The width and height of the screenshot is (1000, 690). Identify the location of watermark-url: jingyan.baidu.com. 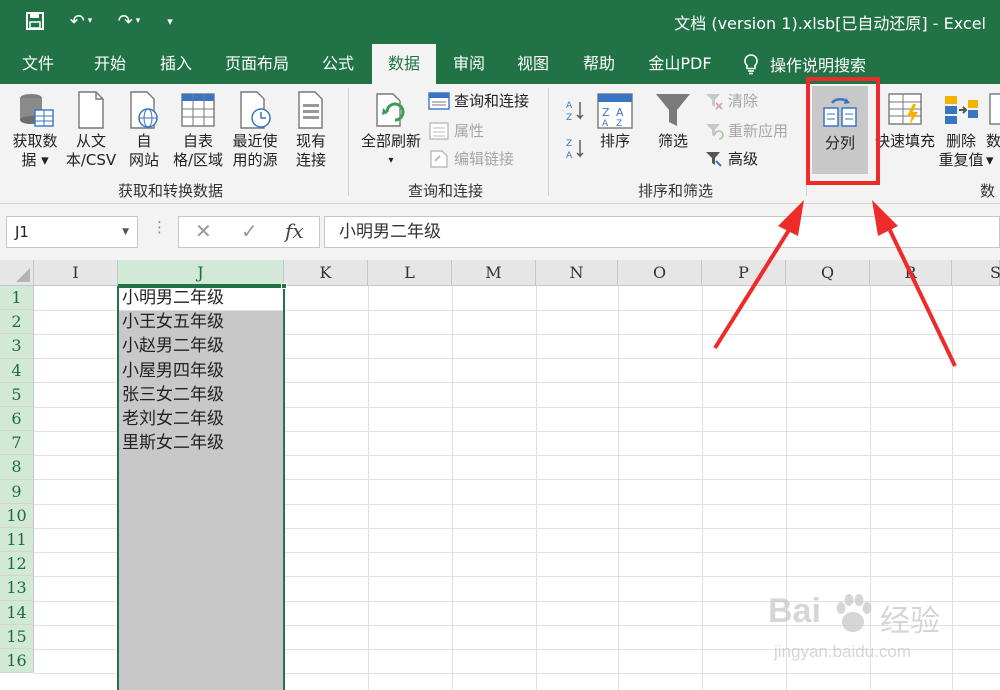
(843, 651).